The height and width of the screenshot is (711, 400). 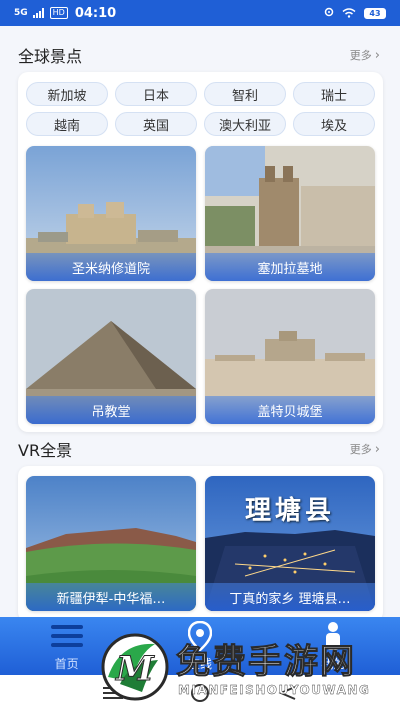 What do you see at coordinates (333, 663) in the screenshot?
I see `nav-label-mine: 我的` at bounding box center [333, 663].